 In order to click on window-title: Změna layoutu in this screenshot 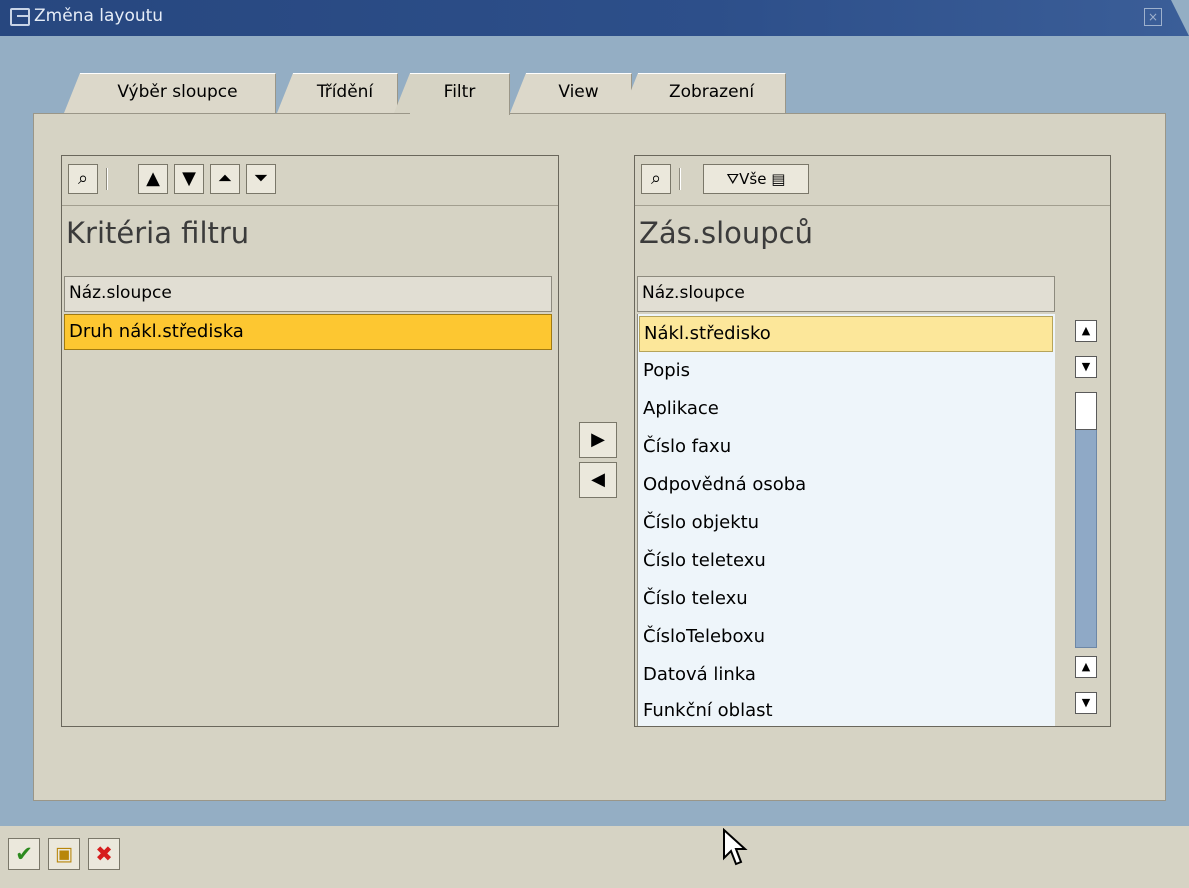, I will do `click(99, 16)`.